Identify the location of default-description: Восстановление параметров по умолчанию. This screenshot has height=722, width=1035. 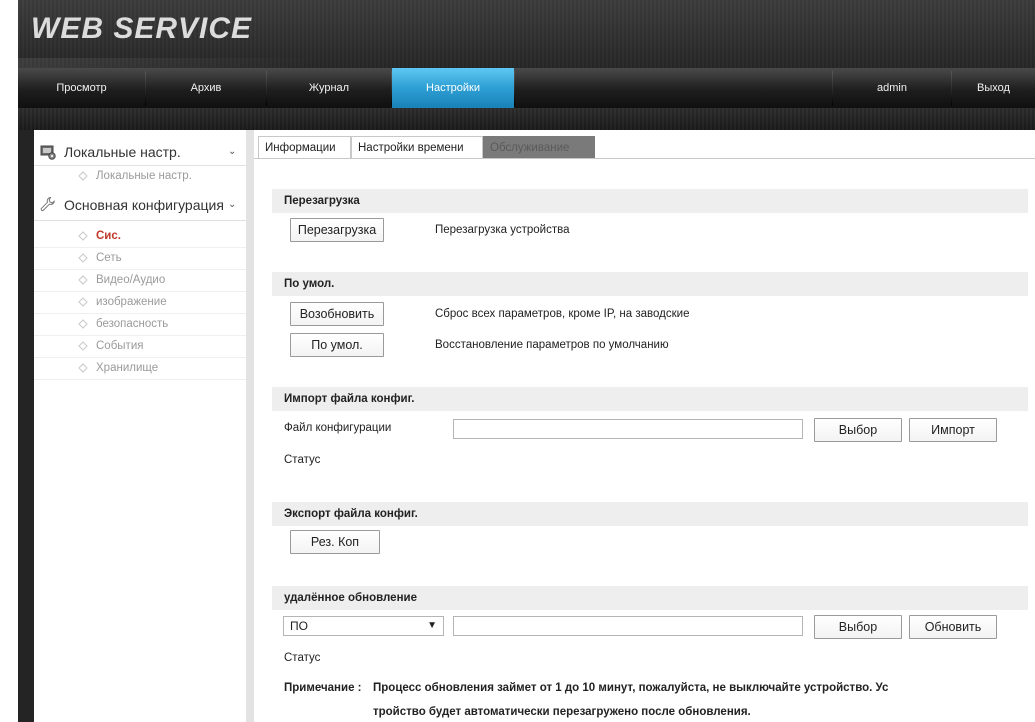
(552, 345).